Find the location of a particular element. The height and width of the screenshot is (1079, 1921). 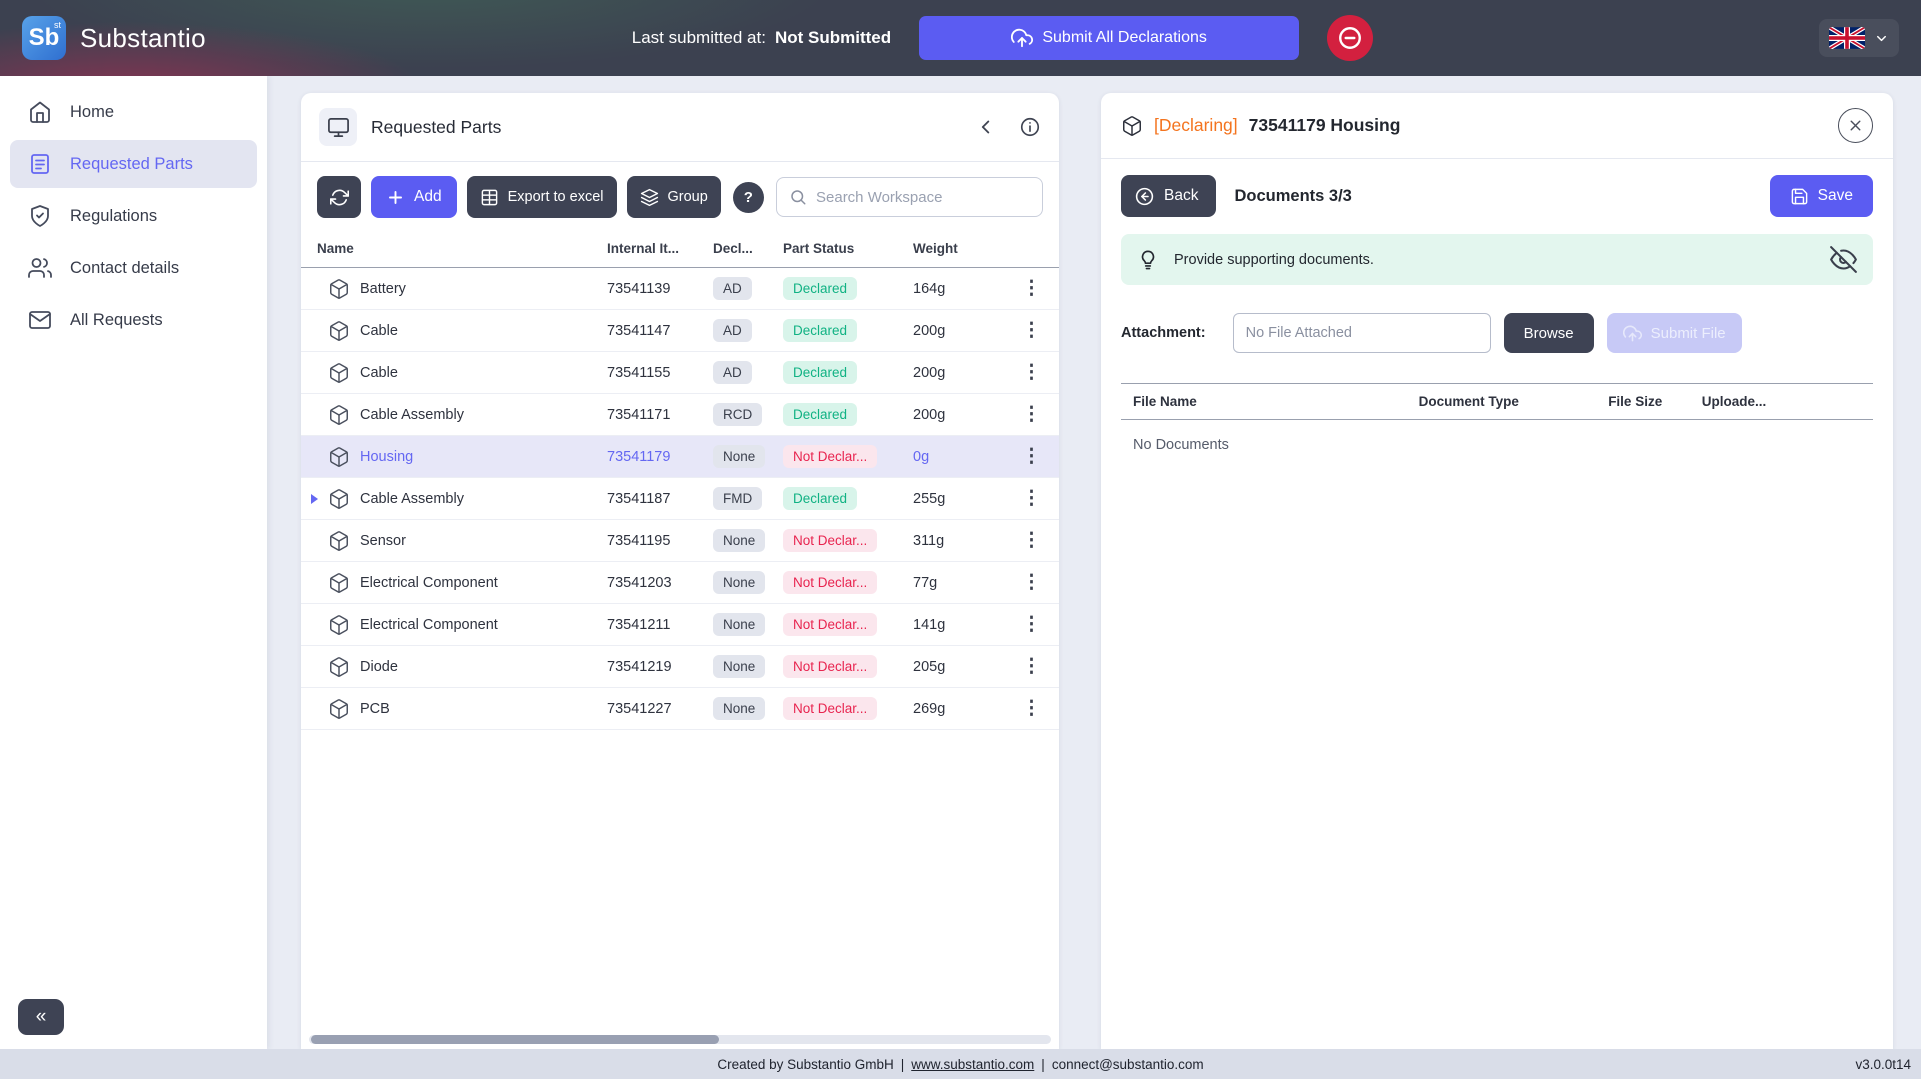

layers-icon is located at coordinates (649, 197).